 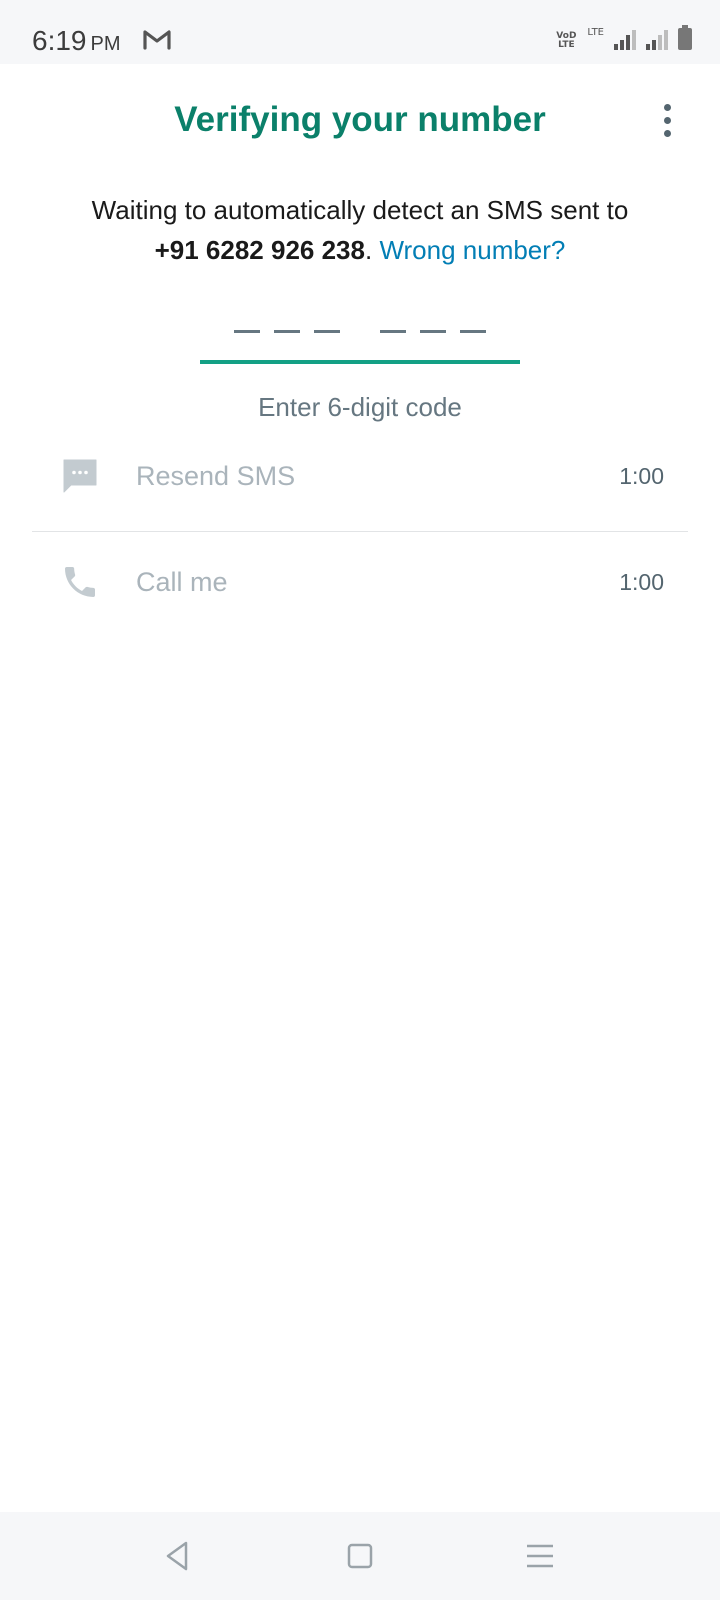 What do you see at coordinates (641, 582) in the screenshot?
I see `call-me-timer: 1:00` at bounding box center [641, 582].